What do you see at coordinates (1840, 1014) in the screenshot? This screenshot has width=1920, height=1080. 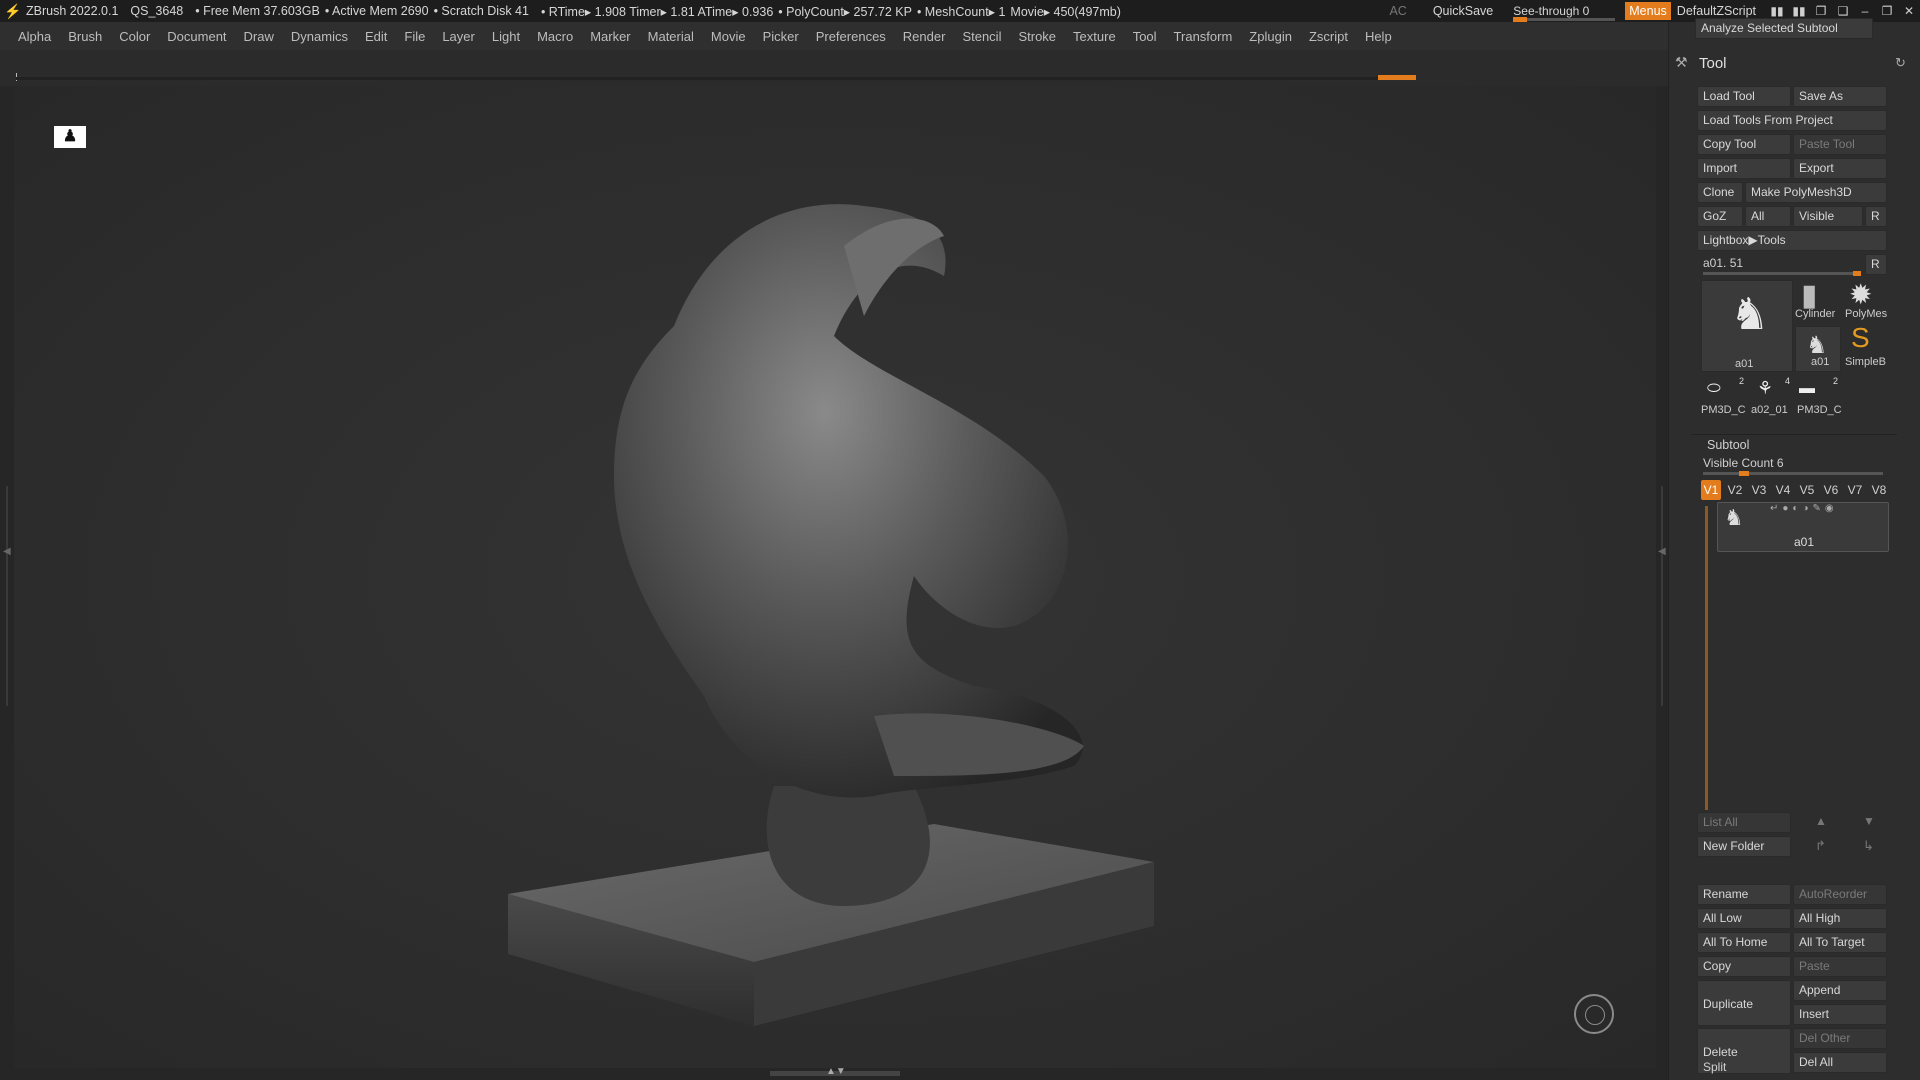 I see `insert-button: Insert` at bounding box center [1840, 1014].